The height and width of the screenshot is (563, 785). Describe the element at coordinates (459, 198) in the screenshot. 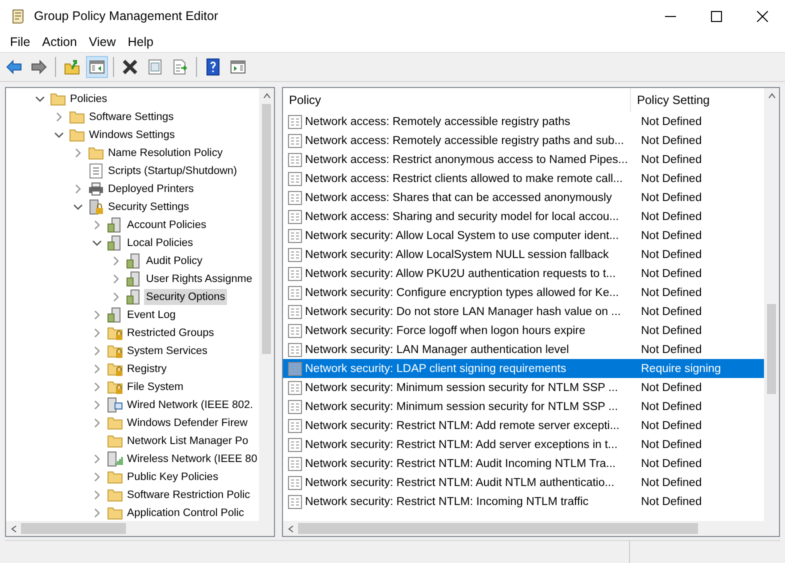

I see `policy-name: Network access: Shares that can be accessed anonymously` at that location.